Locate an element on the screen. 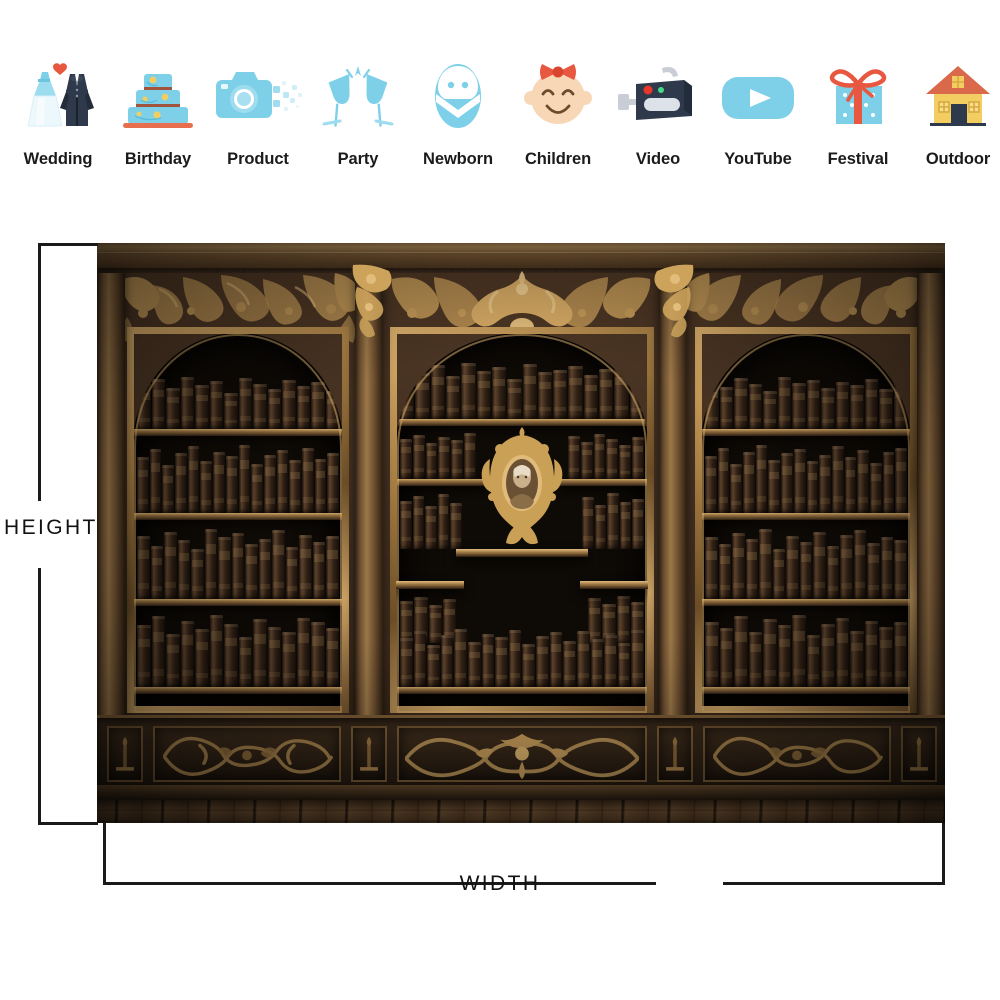  category-item-youtube: YouTube is located at coordinates (758, 108).